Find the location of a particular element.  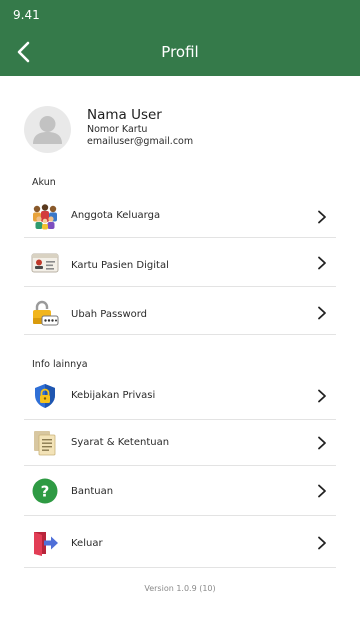

menu-label-help: Bantuan is located at coordinates (92, 491).